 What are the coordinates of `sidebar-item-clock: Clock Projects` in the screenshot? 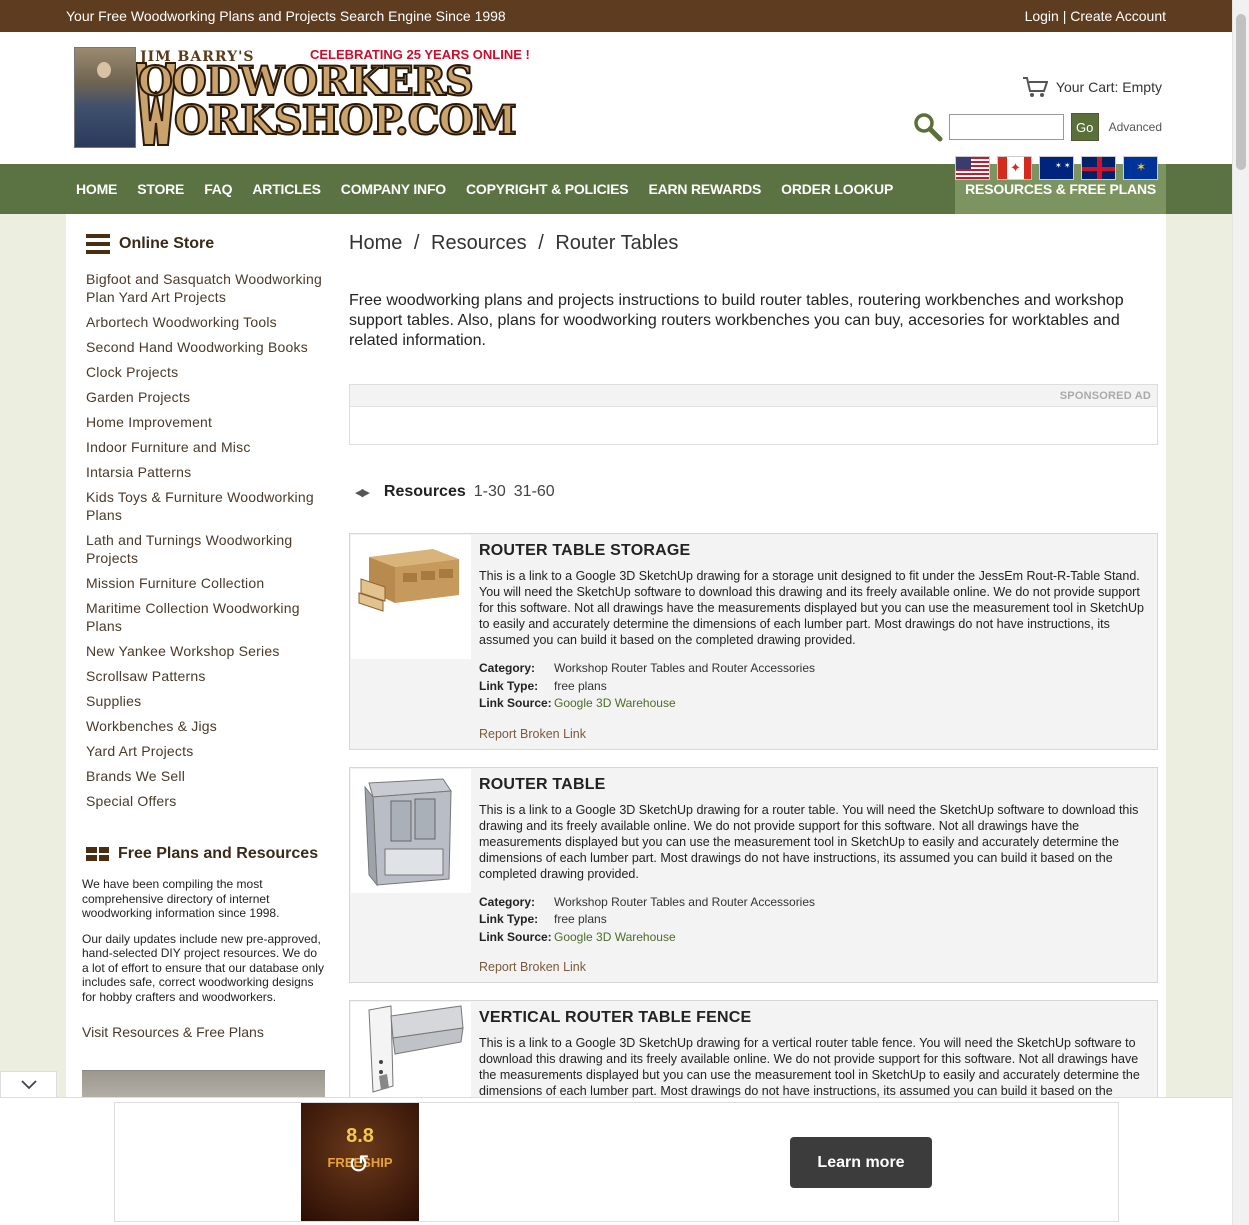 It's located at (206, 375).